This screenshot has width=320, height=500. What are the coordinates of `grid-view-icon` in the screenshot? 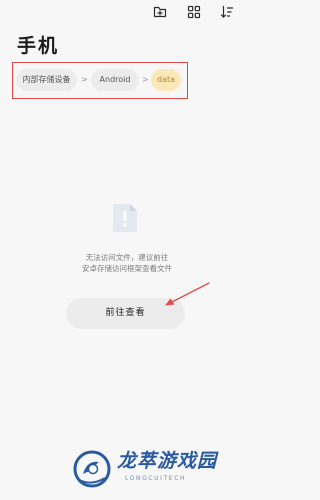 It's located at (194, 12).